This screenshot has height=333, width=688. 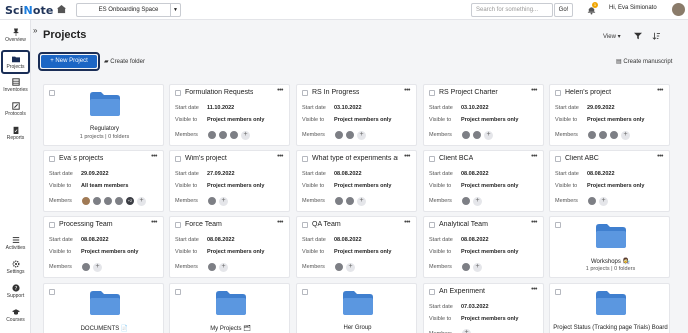 I want to click on folder-card: Her Group, so click(x=356, y=308).